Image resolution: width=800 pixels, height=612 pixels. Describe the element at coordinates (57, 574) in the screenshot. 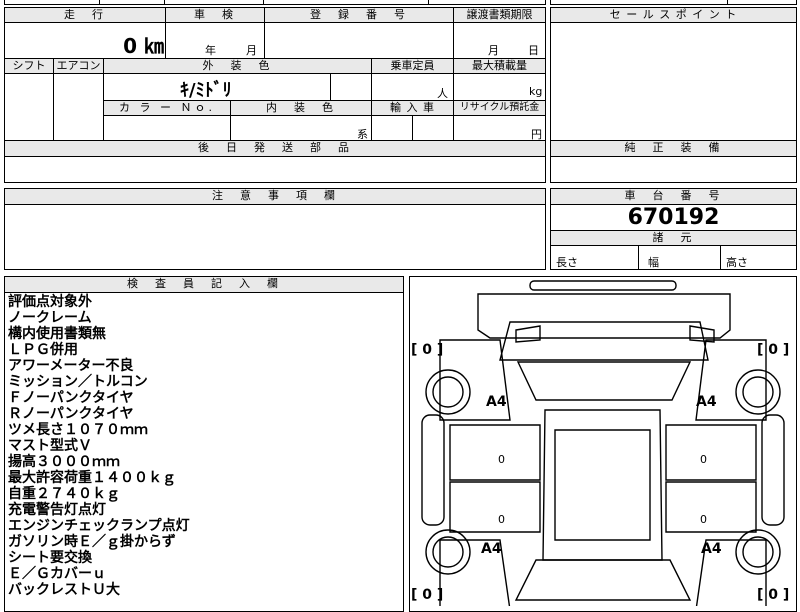

I see `inspector-note-line: Ｅ／Ｇカバーｕ` at that location.